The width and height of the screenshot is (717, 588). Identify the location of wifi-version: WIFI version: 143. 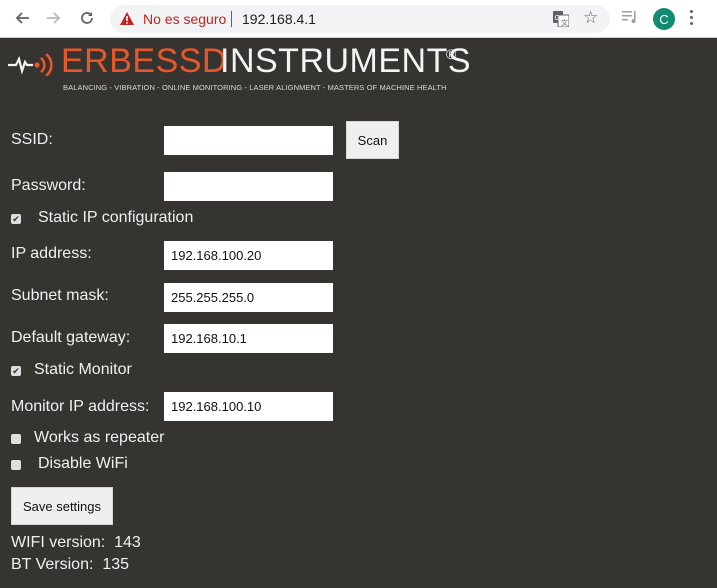
(76, 543).